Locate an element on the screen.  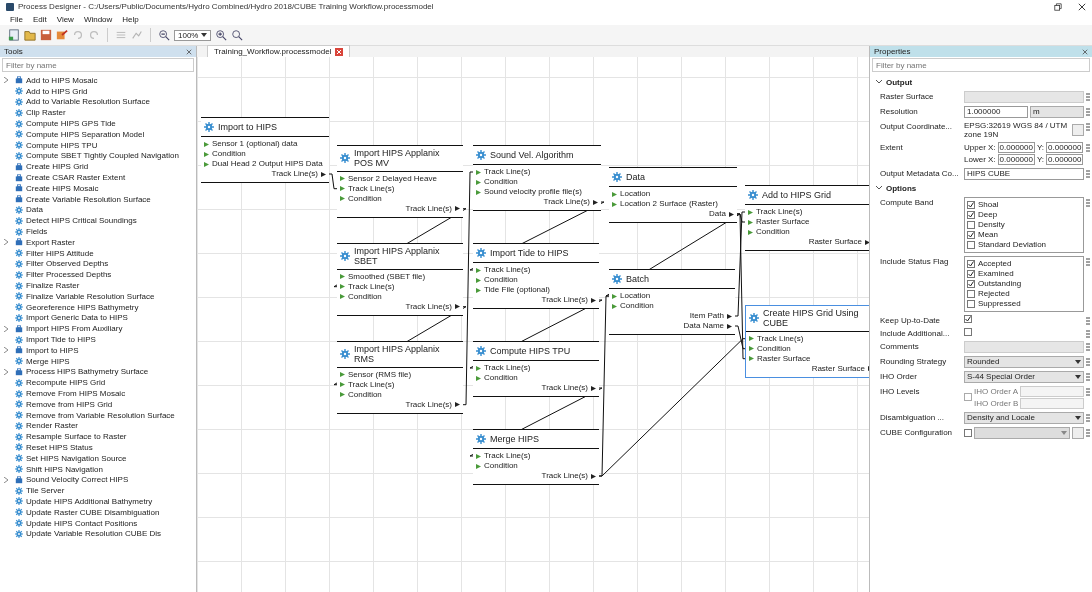
tool-item: Add to Variable Resolution Surface is located at coordinates (100, 102).